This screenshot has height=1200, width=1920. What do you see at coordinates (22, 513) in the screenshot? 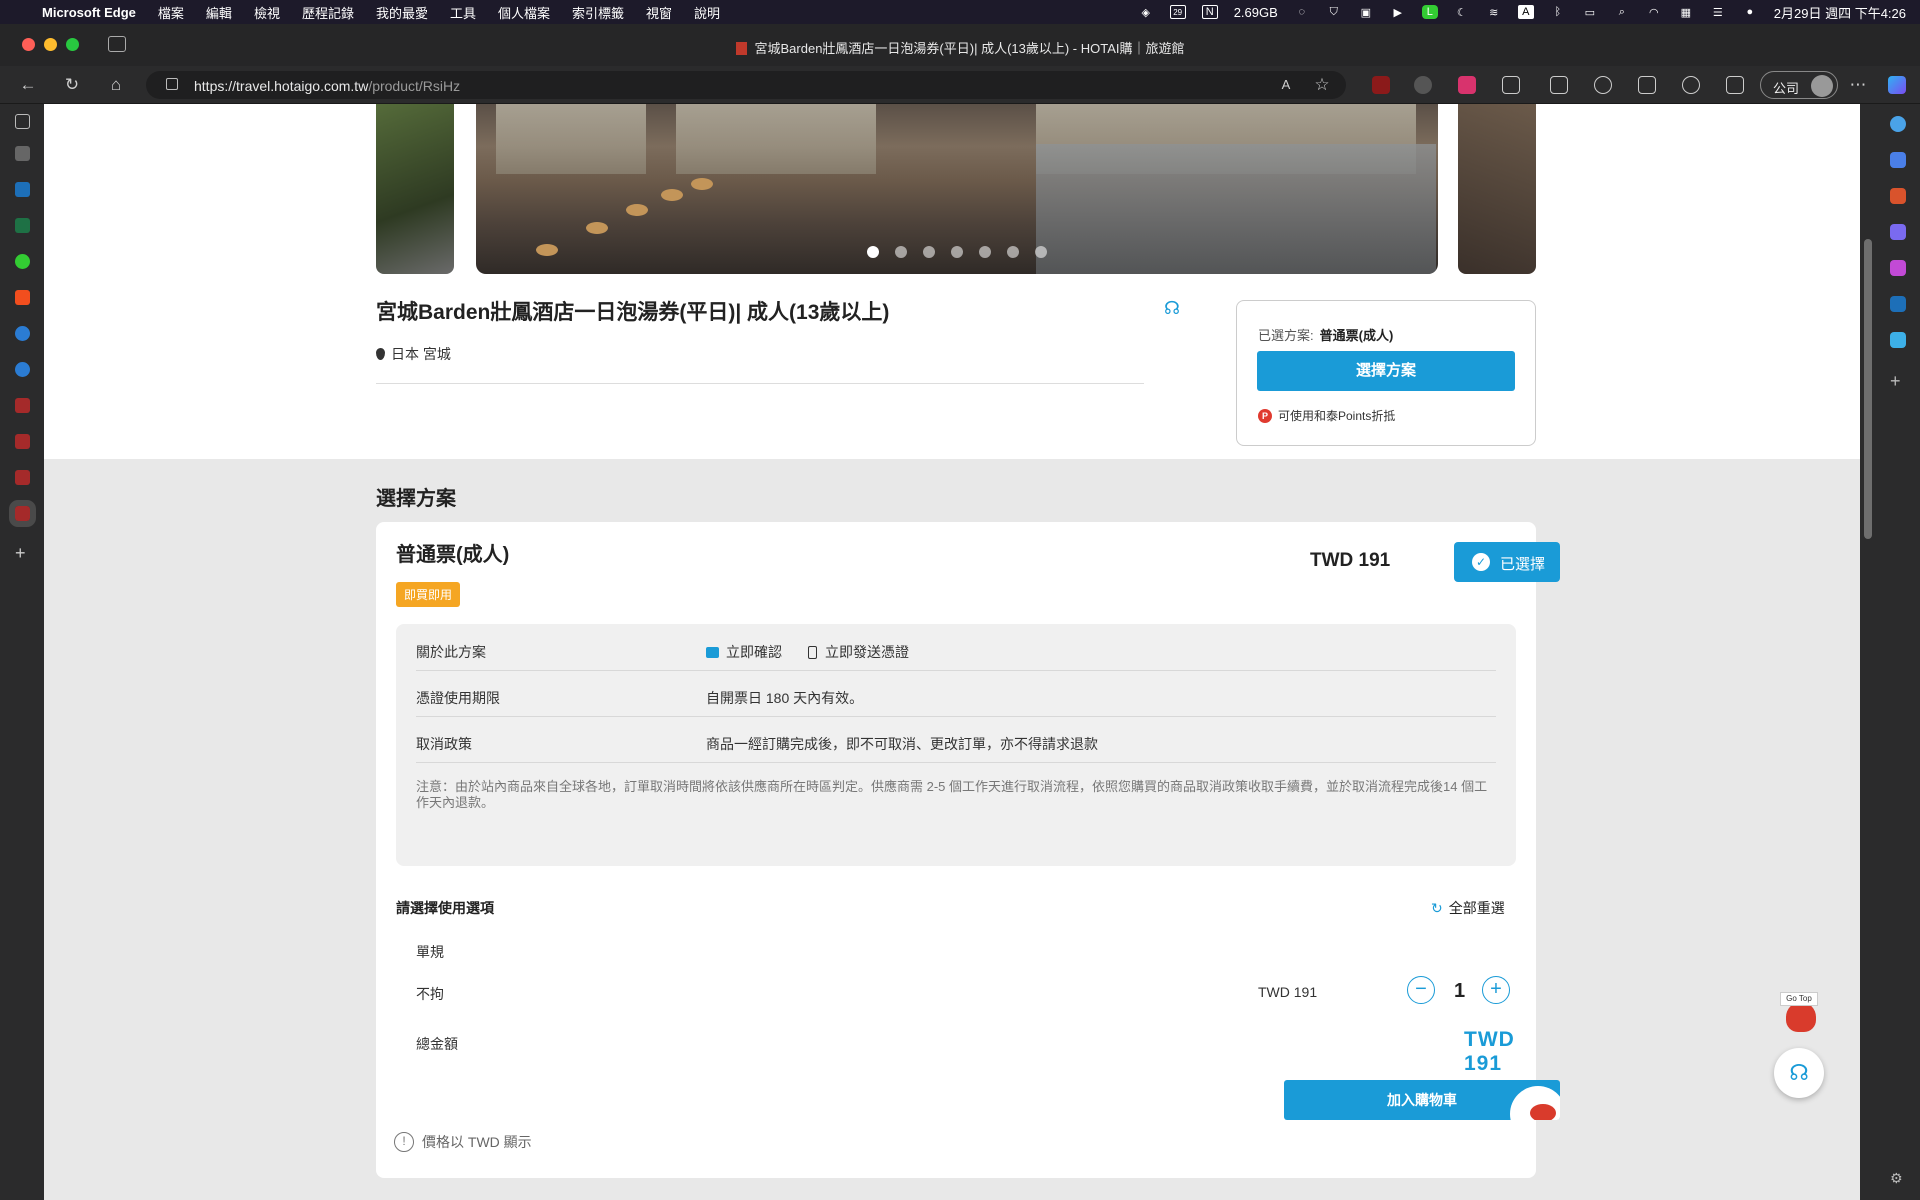
I see `sidebar-tab-hotai-active-icon` at bounding box center [22, 513].